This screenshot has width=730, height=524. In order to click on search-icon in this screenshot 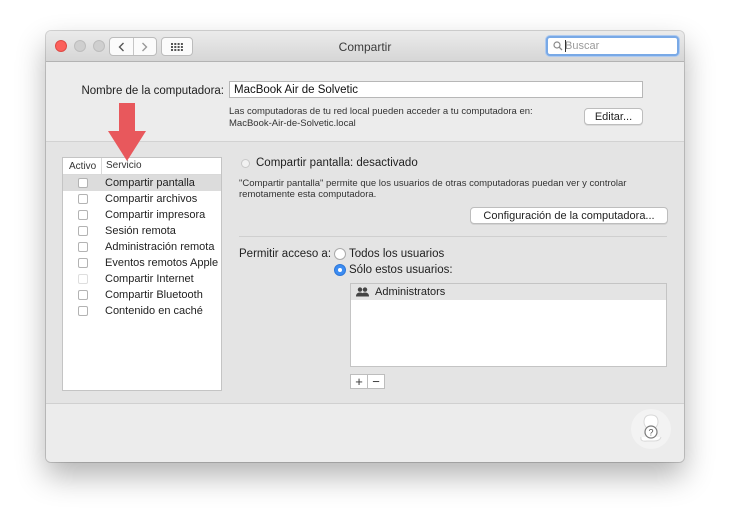, I will do `click(558, 46)`.